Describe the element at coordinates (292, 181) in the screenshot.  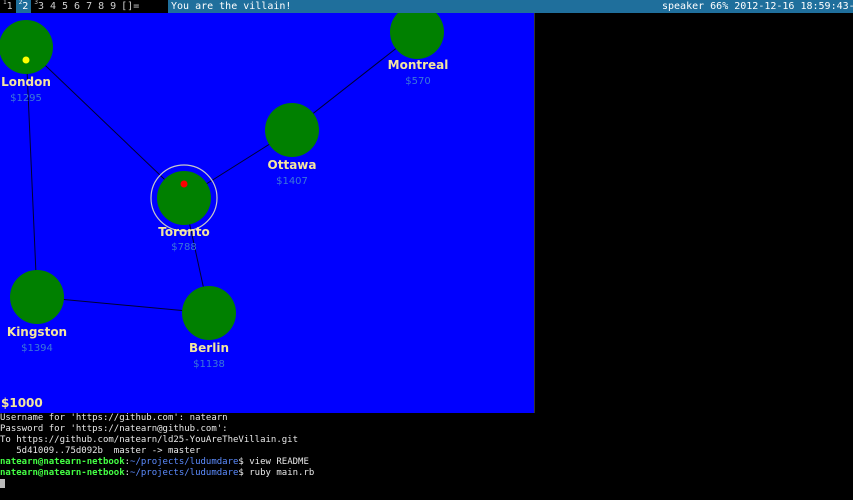
I see `city-price-ottawa: $1407` at that location.